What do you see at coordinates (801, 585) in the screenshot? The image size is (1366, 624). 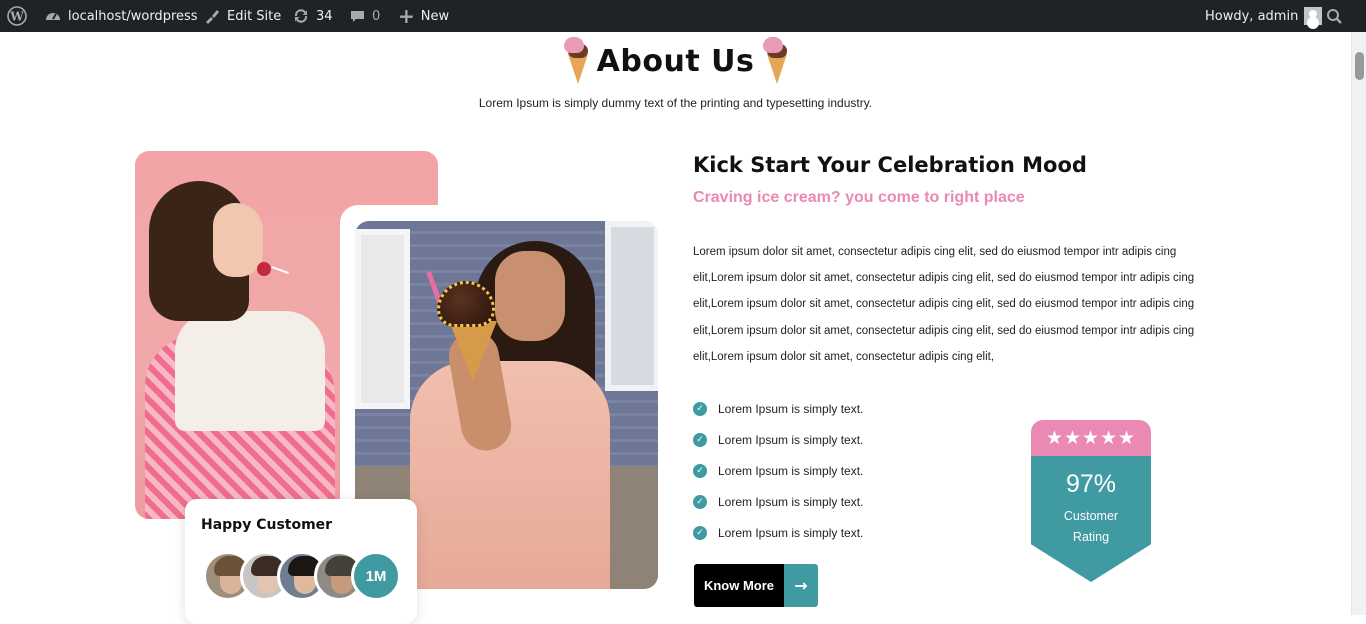 I see `arrow-right-icon: →` at bounding box center [801, 585].